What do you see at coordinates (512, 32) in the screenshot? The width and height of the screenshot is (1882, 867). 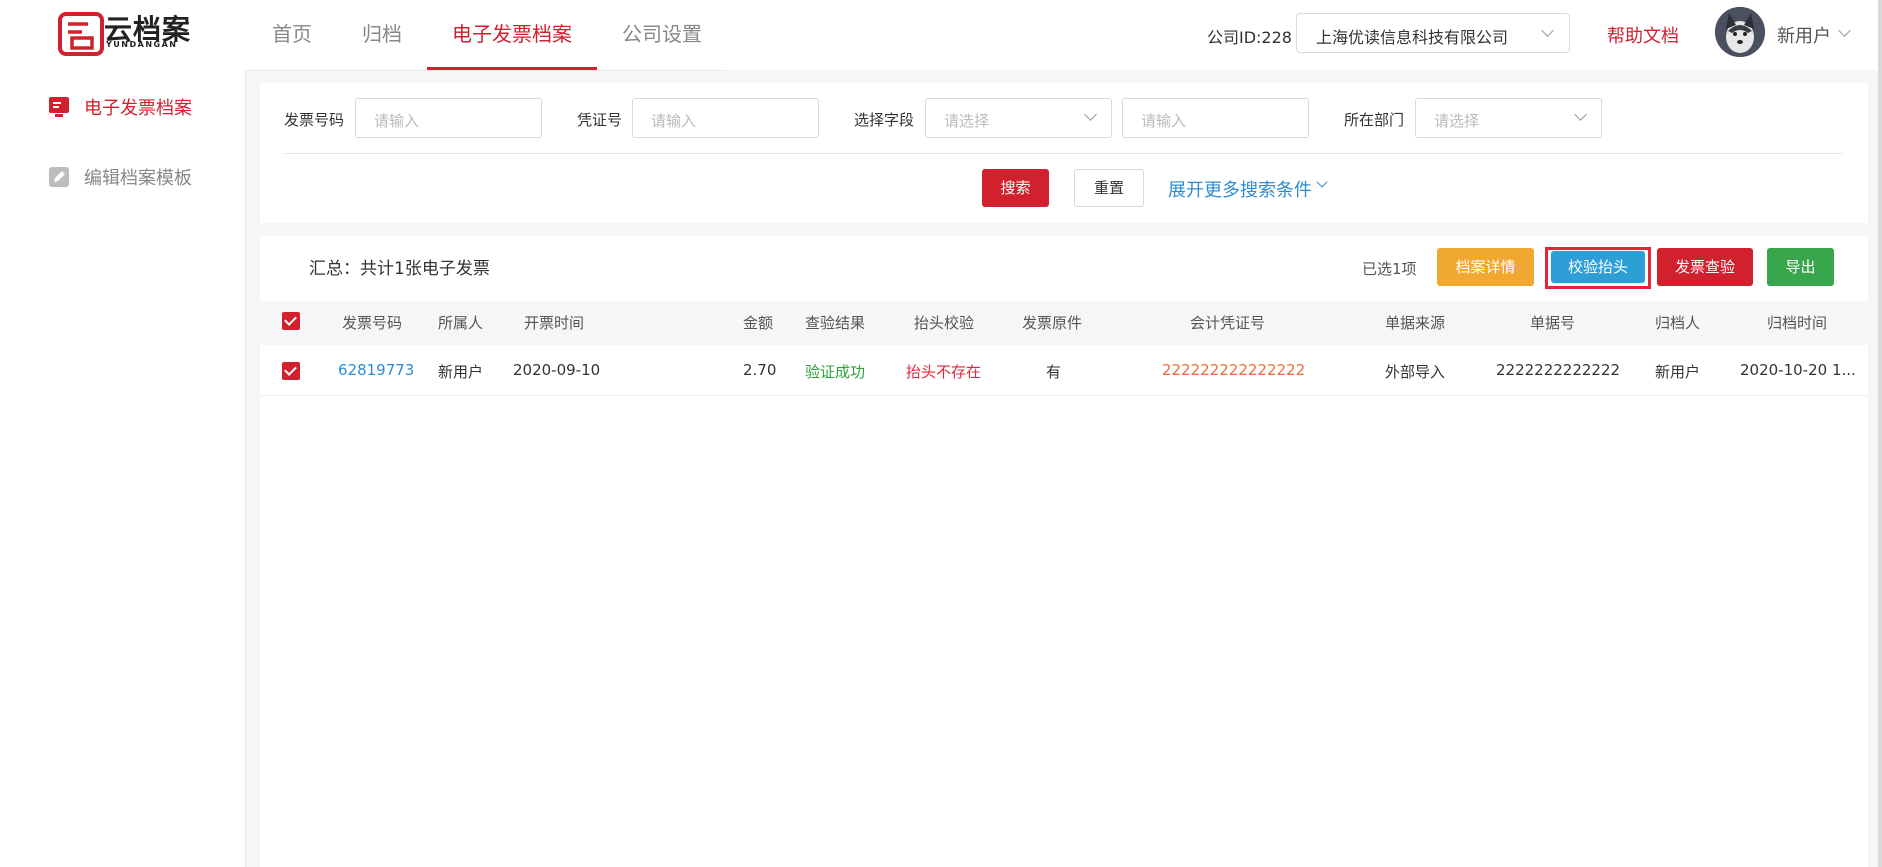 I see `tab-e-invoice-archive: 电子发票档案` at bounding box center [512, 32].